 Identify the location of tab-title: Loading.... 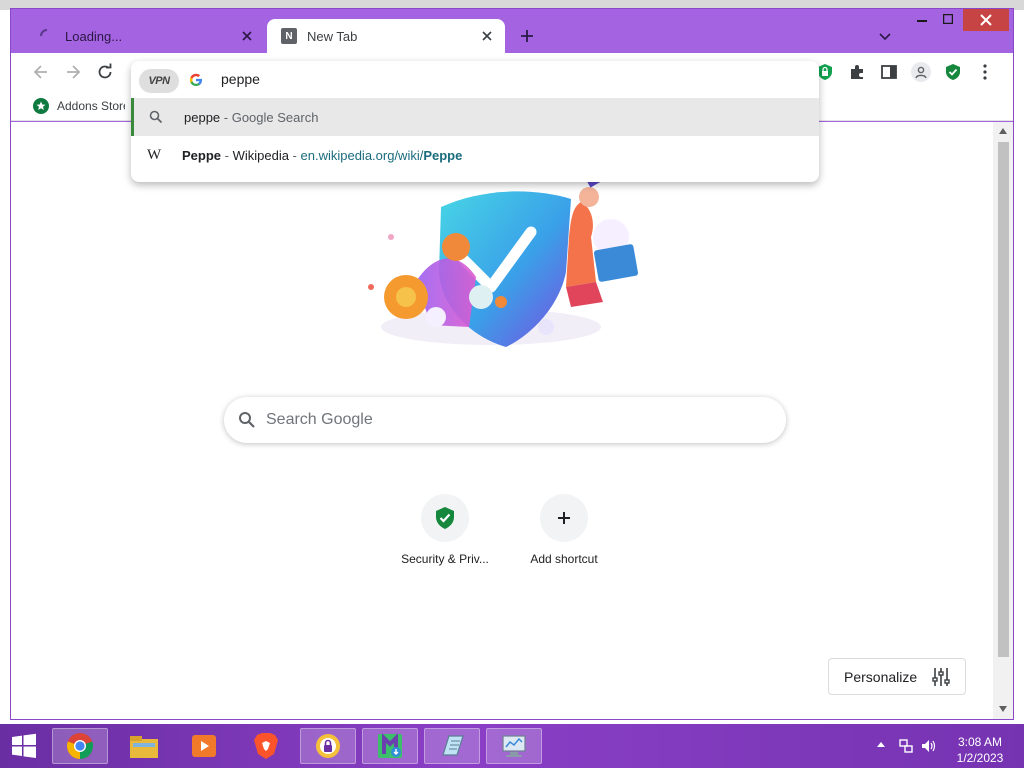
(94, 36).